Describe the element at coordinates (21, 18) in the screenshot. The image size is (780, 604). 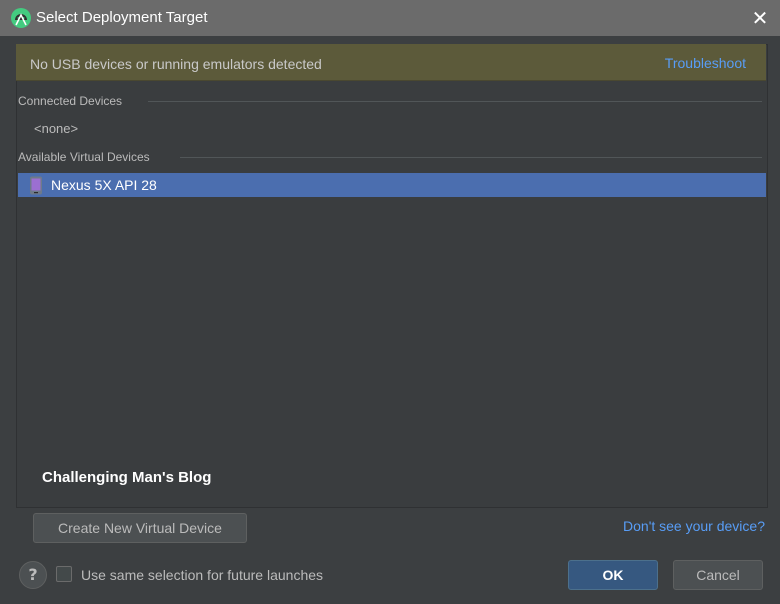
I see `android-studio-icon` at that location.